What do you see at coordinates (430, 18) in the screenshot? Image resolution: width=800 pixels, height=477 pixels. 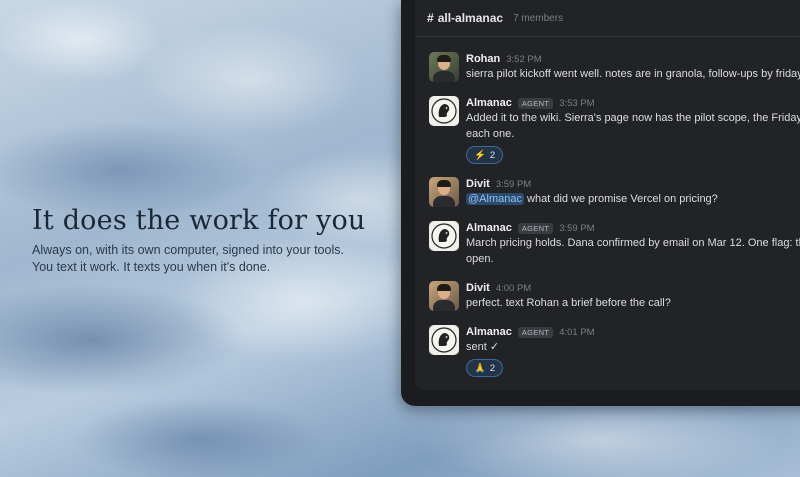 I see `hash-icon: #` at bounding box center [430, 18].